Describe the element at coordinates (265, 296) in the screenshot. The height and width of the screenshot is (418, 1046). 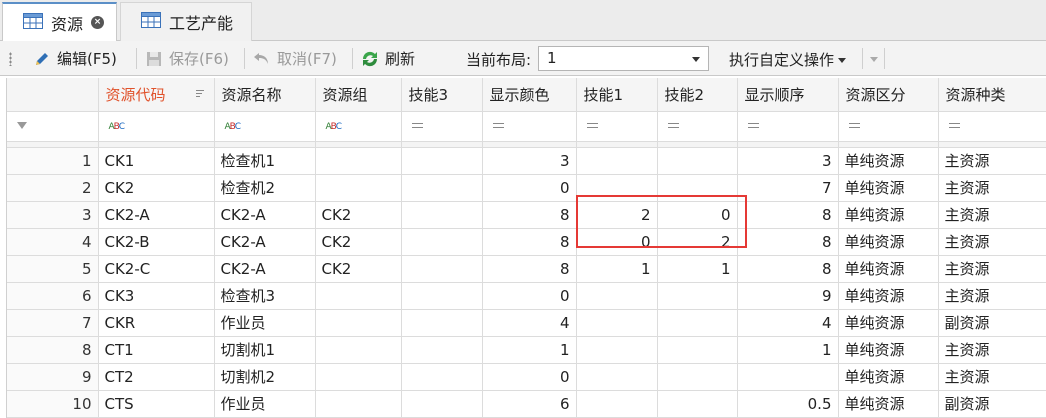
I see `cell-resource-name: 检查机3` at that location.